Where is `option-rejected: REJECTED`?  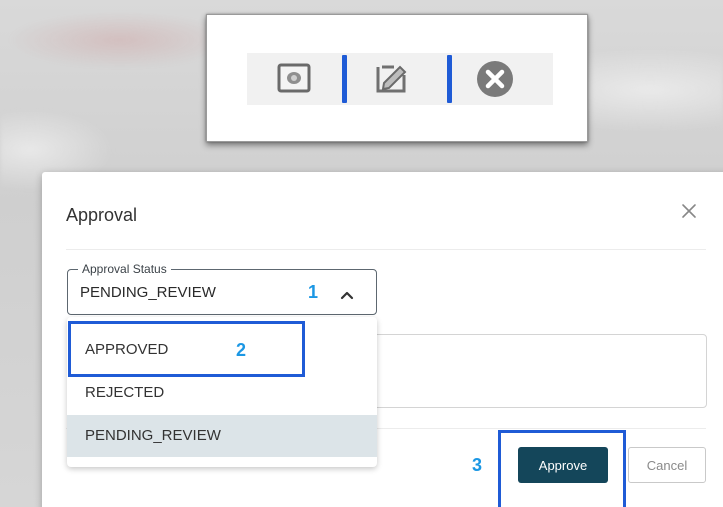 option-rejected: REJECTED is located at coordinates (222, 393).